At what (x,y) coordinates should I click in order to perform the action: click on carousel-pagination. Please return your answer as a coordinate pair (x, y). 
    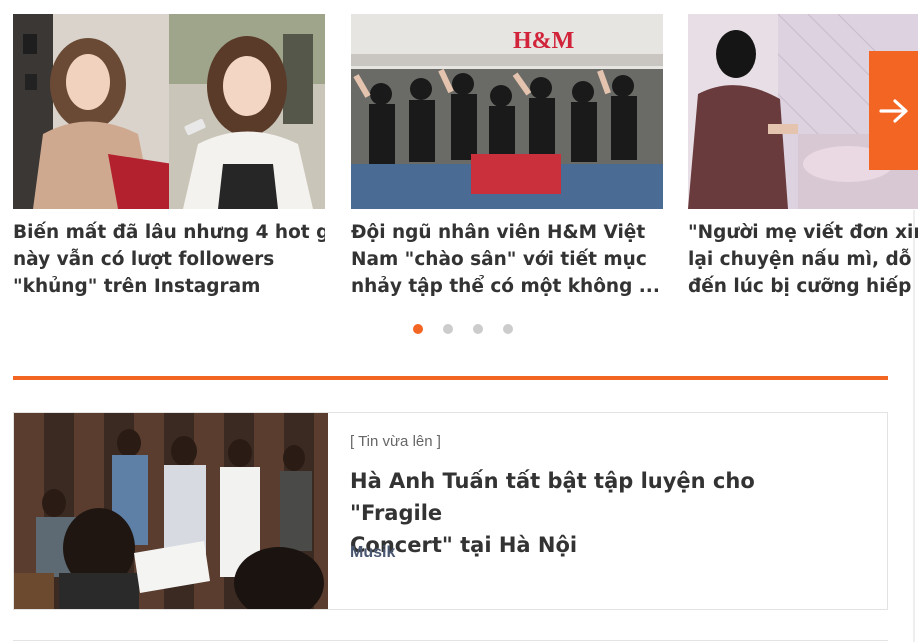
    Looking at the image, I should click on (459, 330).